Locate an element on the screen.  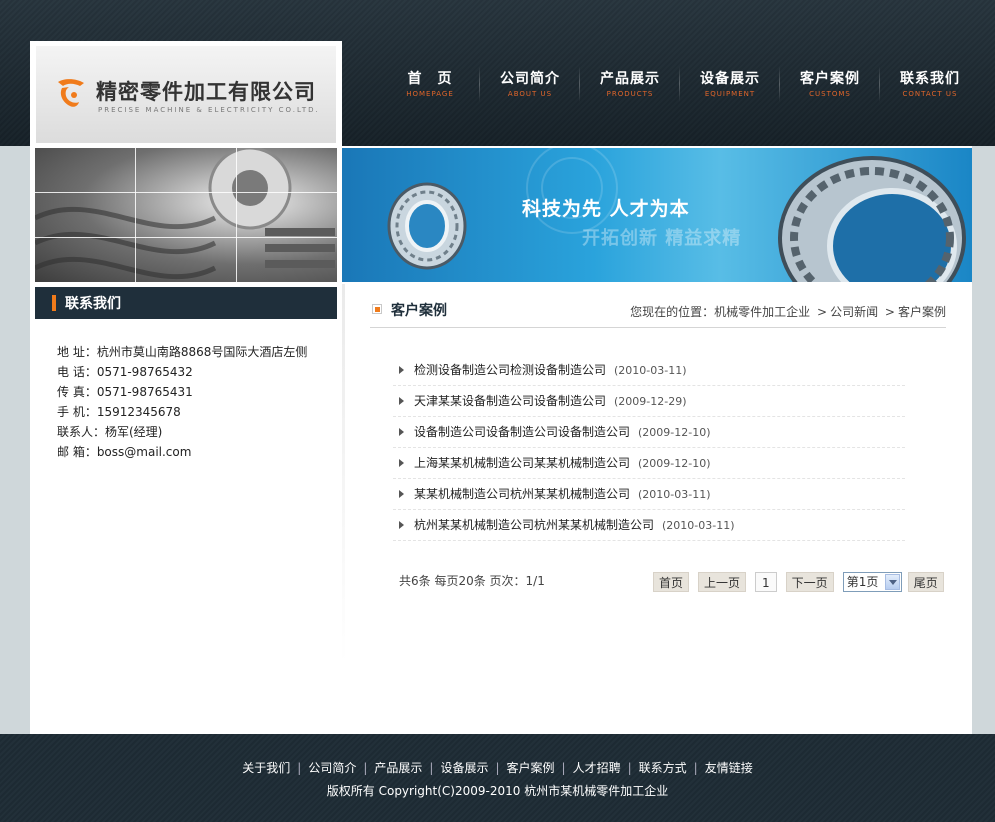
nav-item-contact: 联系我们 CONTACT US is located at coordinates (929, 84).